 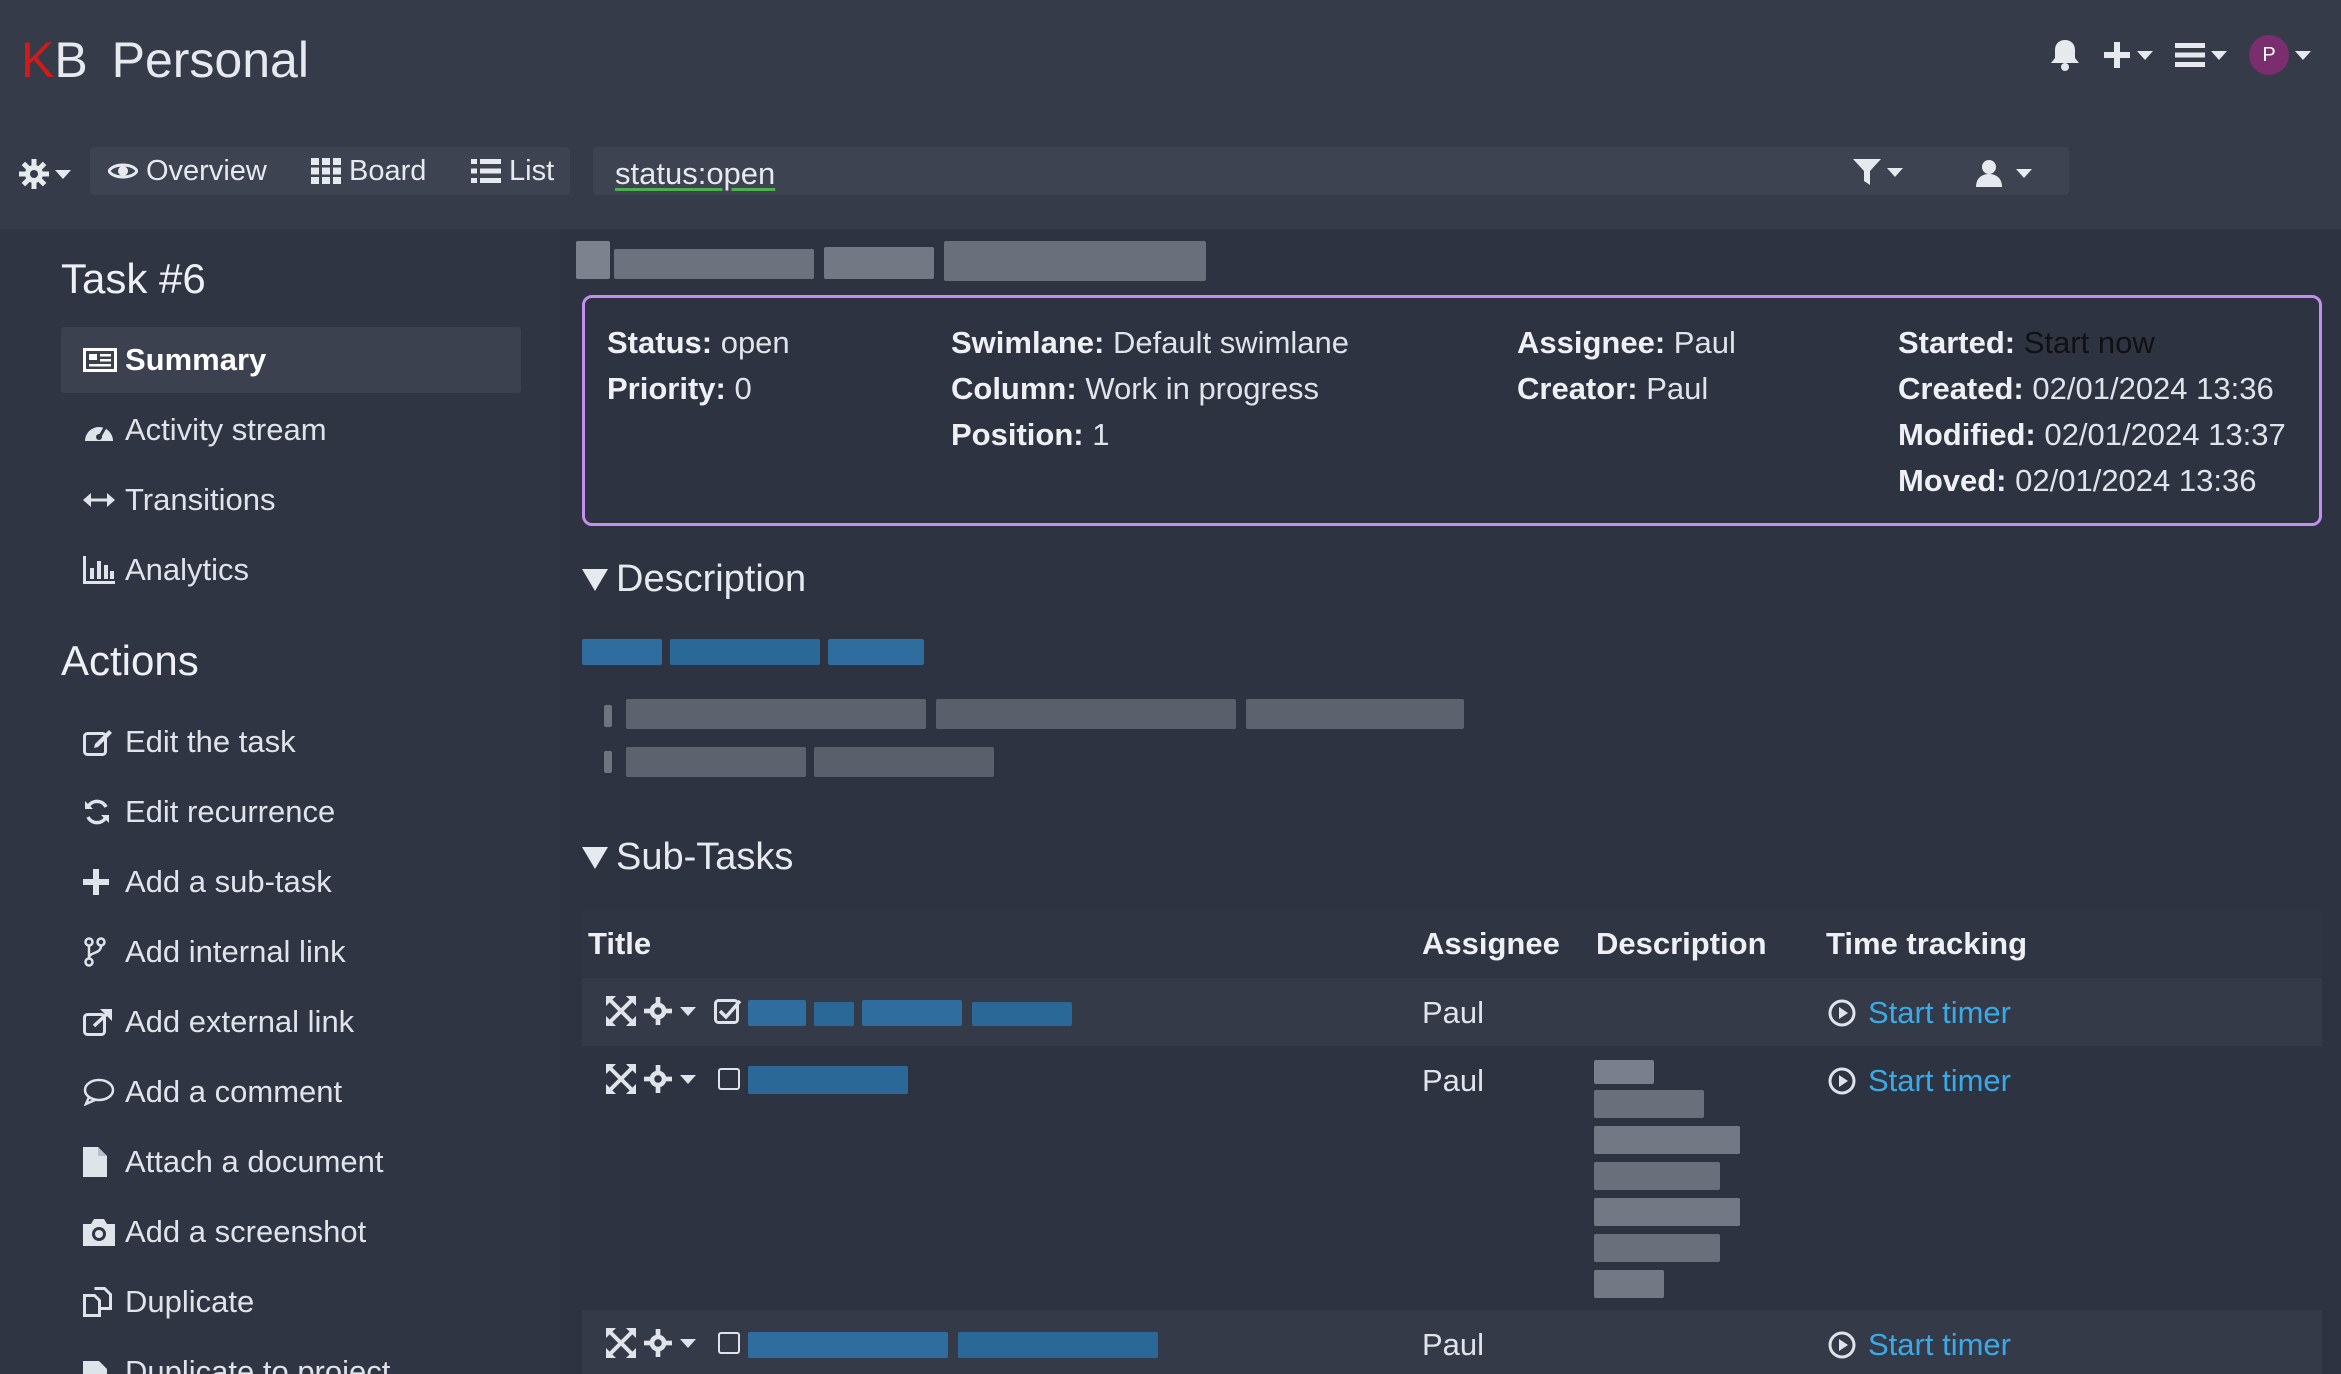 What do you see at coordinates (240, 1021) in the screenshot?
I see `action-label: Add external link` at bounding box center [240, 1021].